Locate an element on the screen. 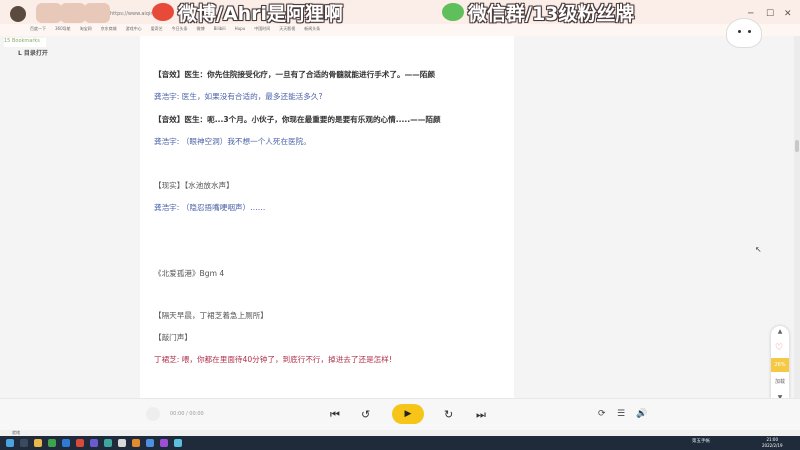 The image size is (800, 450). left-tab: 15 Bookmarks is located at coordinates (25, 42).